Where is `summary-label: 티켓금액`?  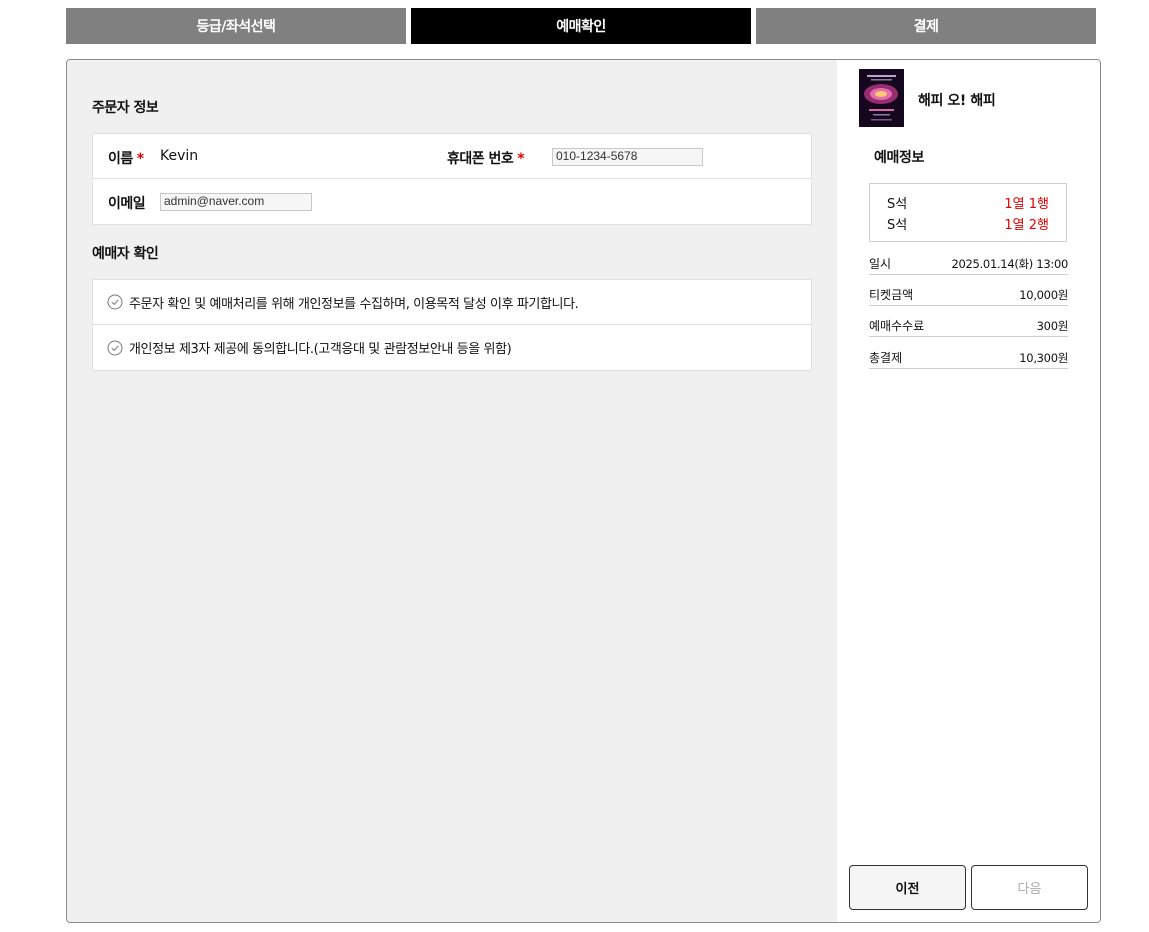
summary-label: 티켓금액 is located at coordinates (891, 295).